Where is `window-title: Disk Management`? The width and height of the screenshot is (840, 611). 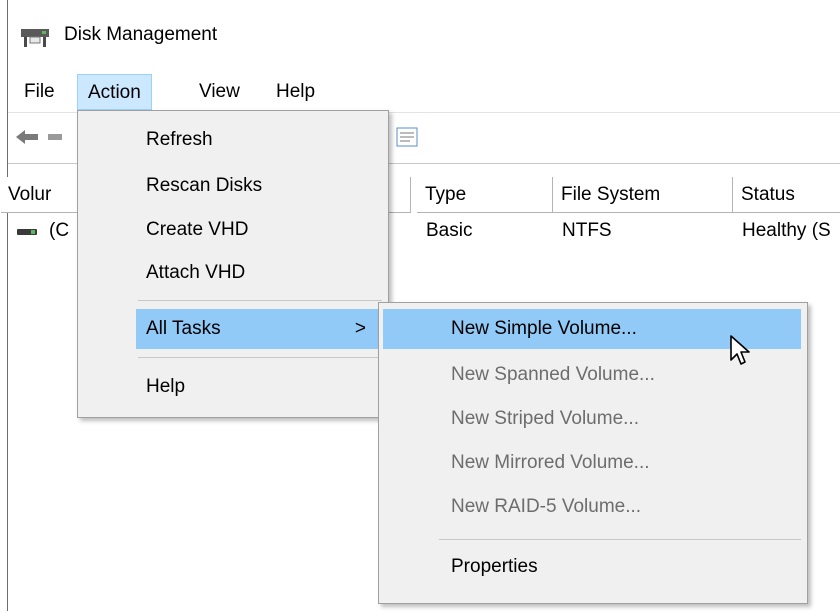 window-title: Disk Management is located at coordinates (141, 34).